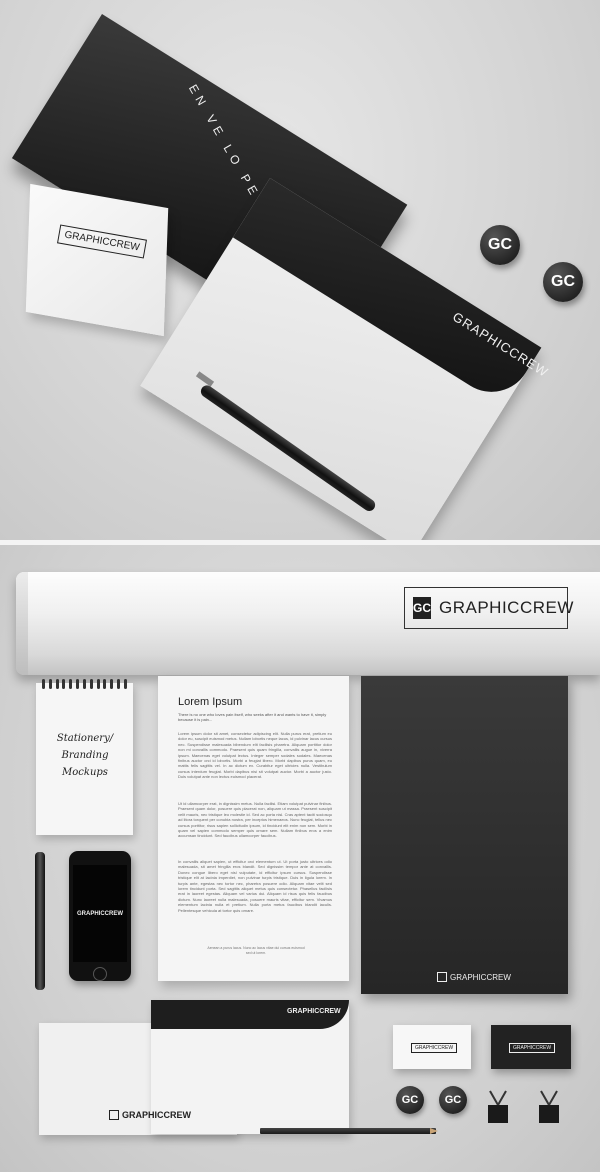 Image resolution: width=600 pixels, height=1172 pixels. What do you see at coordinates (85, 755) in the screenshot?
I see `notepad-handwriting: Stationery/ Branding Mockups` at bounding box center [85, 755].